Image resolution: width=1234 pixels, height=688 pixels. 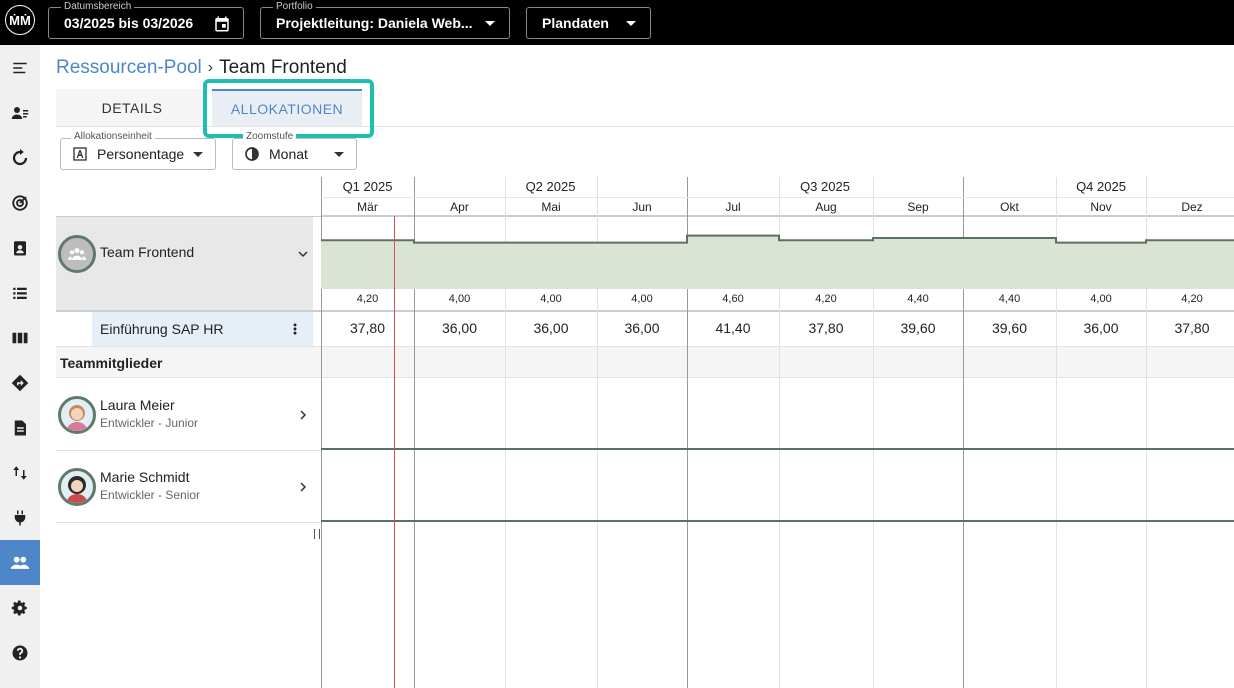 What do you see at coordinates (551, 207) in the screenshot?
I see `month-header: Mai` at bounding box center [551, 207].